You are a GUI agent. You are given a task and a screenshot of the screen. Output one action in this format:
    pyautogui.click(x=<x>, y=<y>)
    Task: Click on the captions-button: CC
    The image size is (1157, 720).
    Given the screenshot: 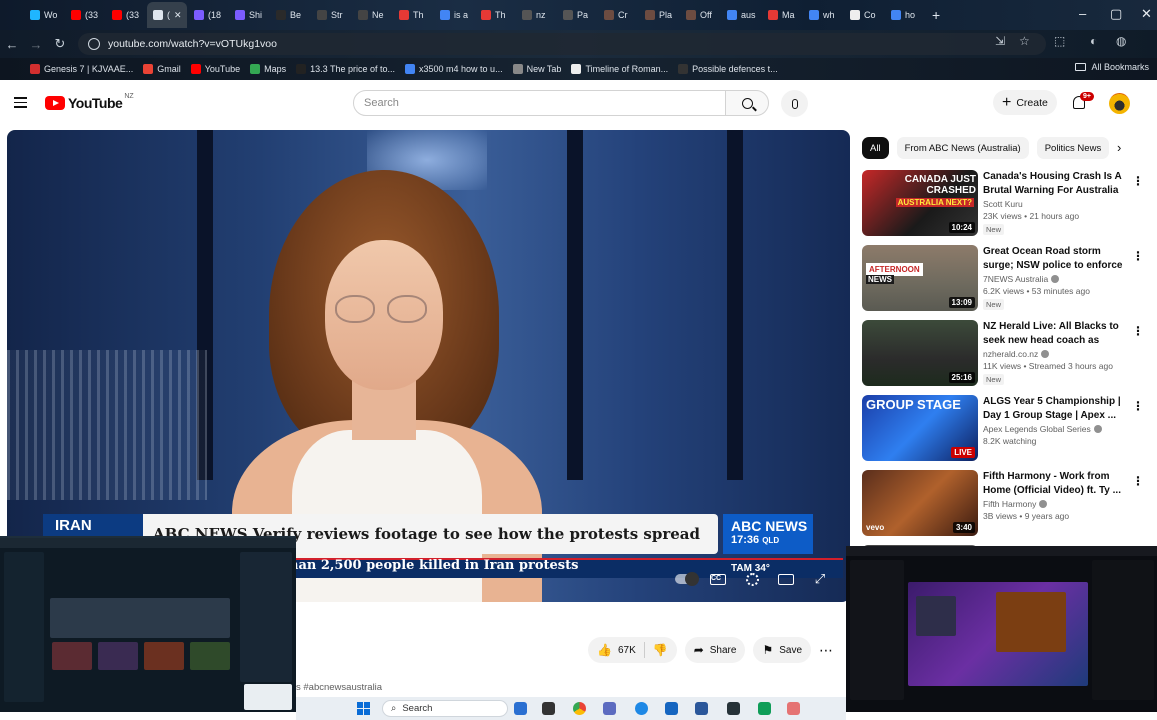 What is the action you would take?
    pyautogui.click(x=718, y=579)
    